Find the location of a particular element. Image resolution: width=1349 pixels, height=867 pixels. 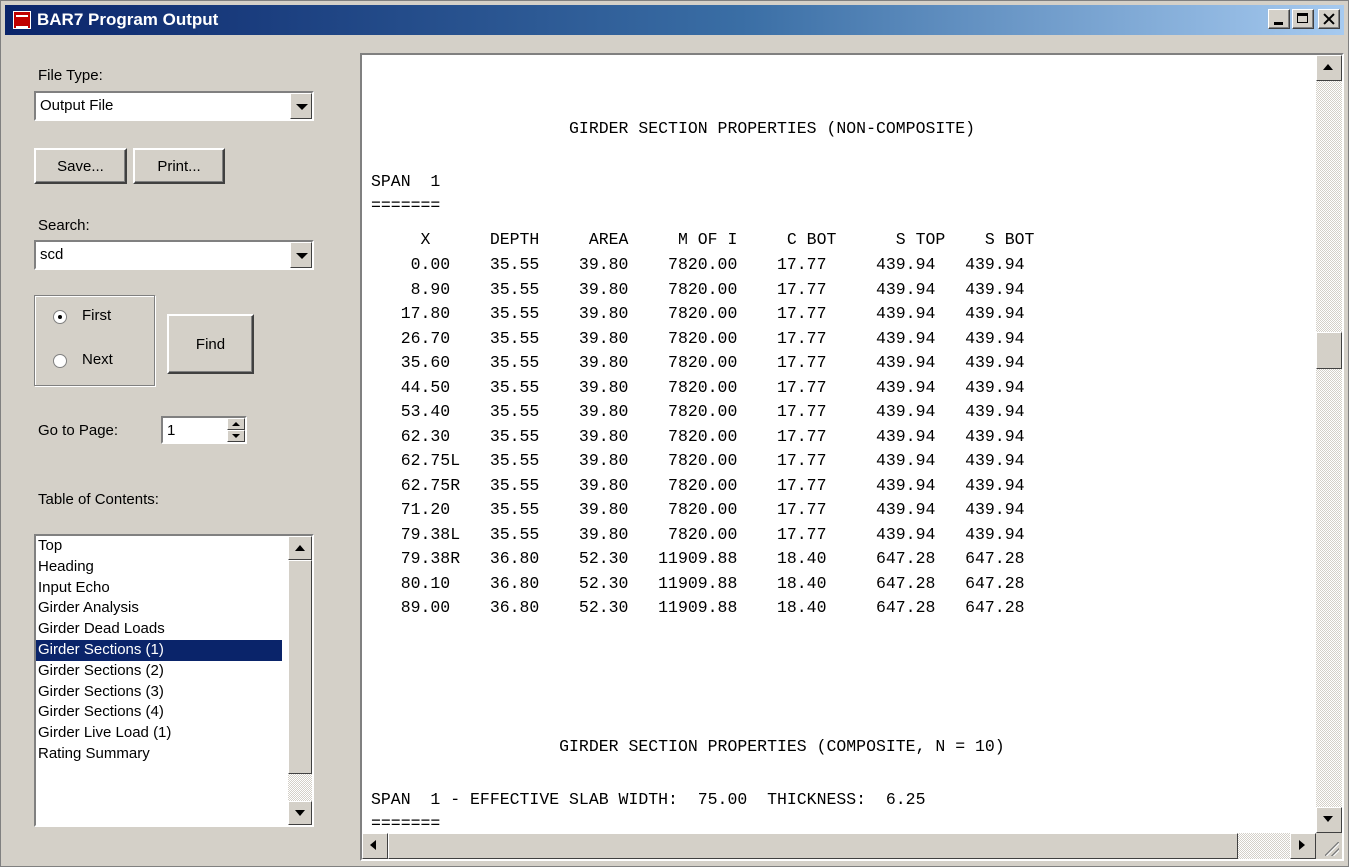

radio-first is located at coordinates (60, 317).